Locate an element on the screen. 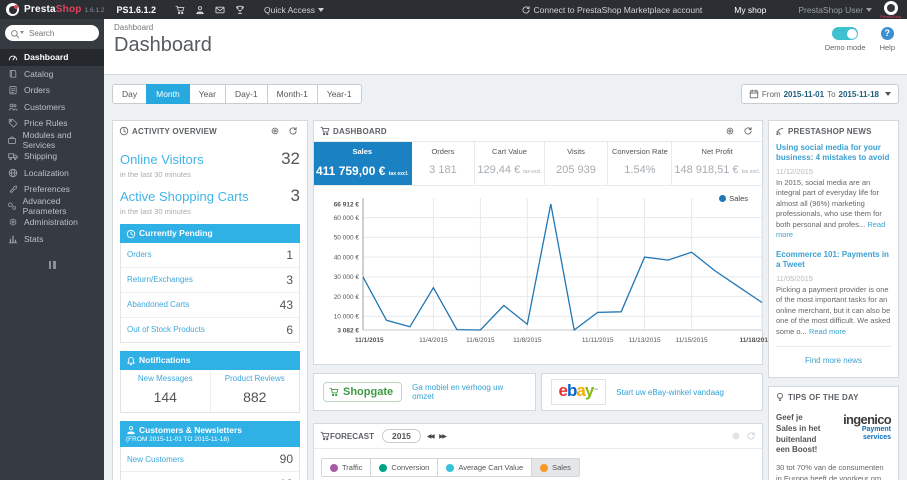 The width and height of the screenshot is (907, 480). ebay-logo: ebay ™ is located at coordinates (578, 392).